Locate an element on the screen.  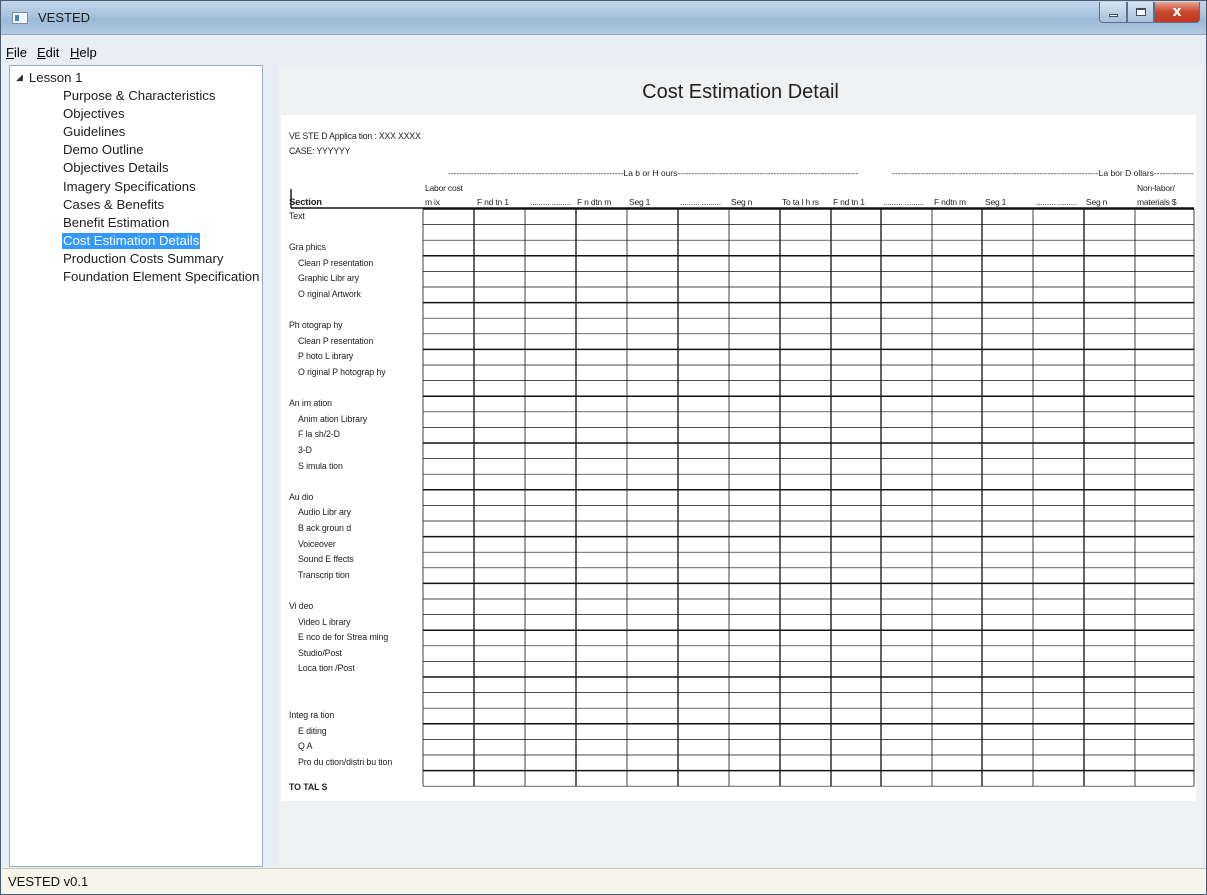
row-label: Graphic Libr ary is located at coordinates (328, 278).